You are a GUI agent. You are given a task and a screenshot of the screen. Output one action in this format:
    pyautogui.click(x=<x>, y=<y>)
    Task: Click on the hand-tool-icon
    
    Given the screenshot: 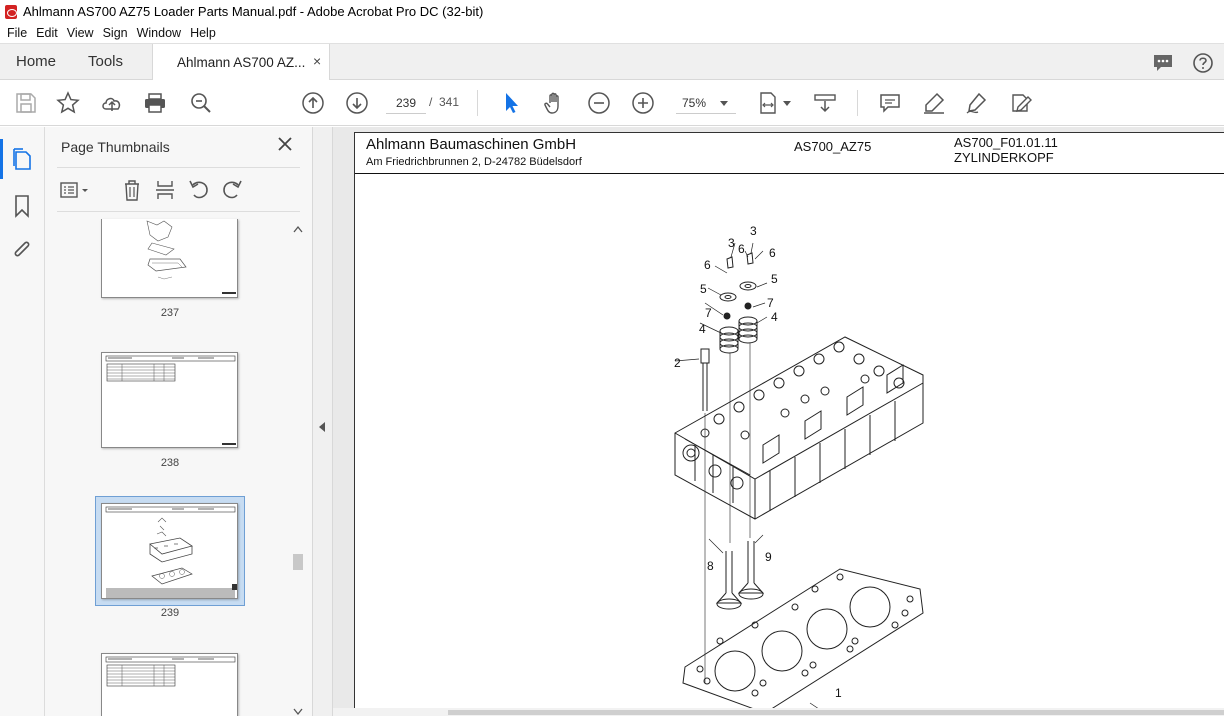 What is the action you would take?
    pyautogui.click(x=555, y=103)
    